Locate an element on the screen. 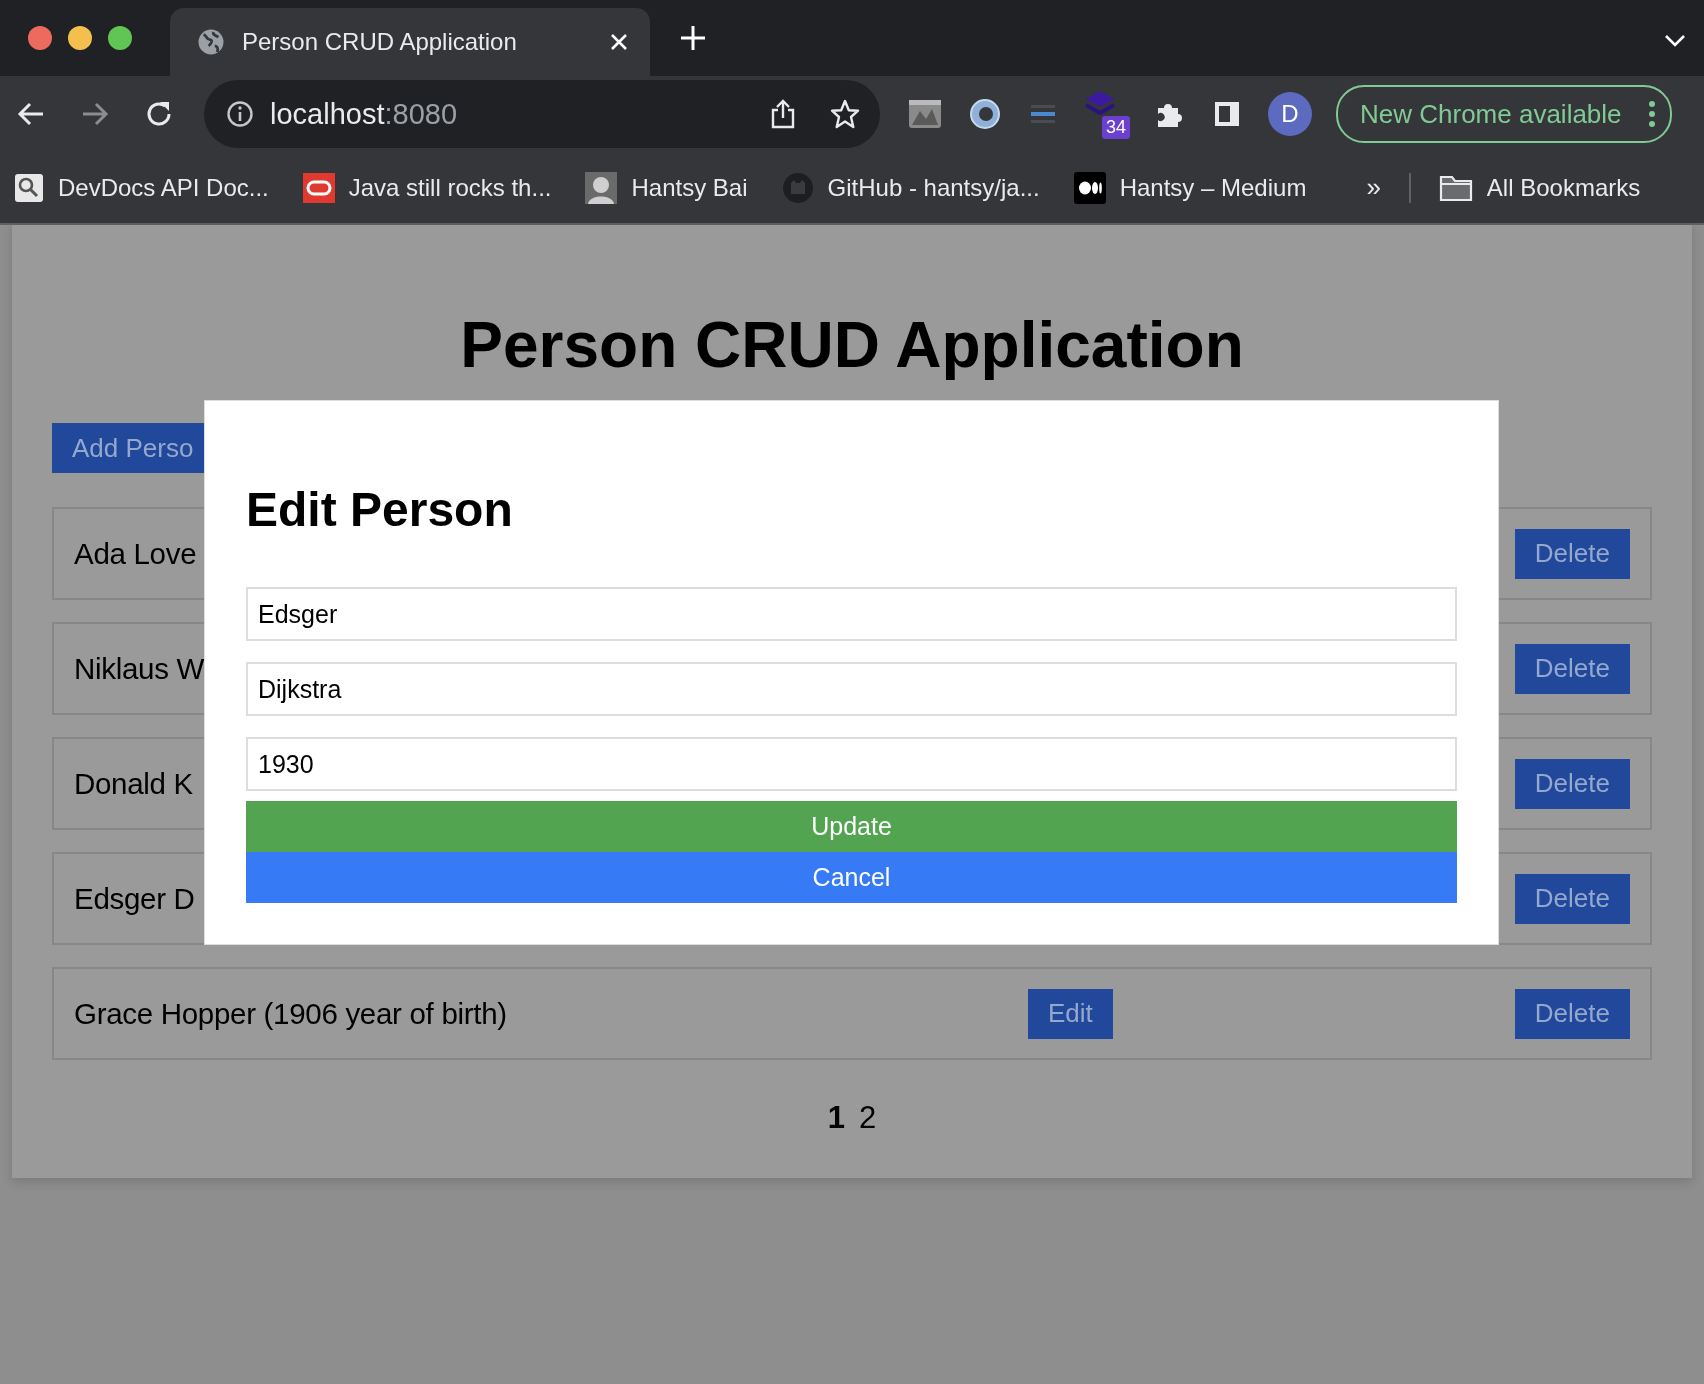  new-tab-icon is located at coordinates (693, 38).